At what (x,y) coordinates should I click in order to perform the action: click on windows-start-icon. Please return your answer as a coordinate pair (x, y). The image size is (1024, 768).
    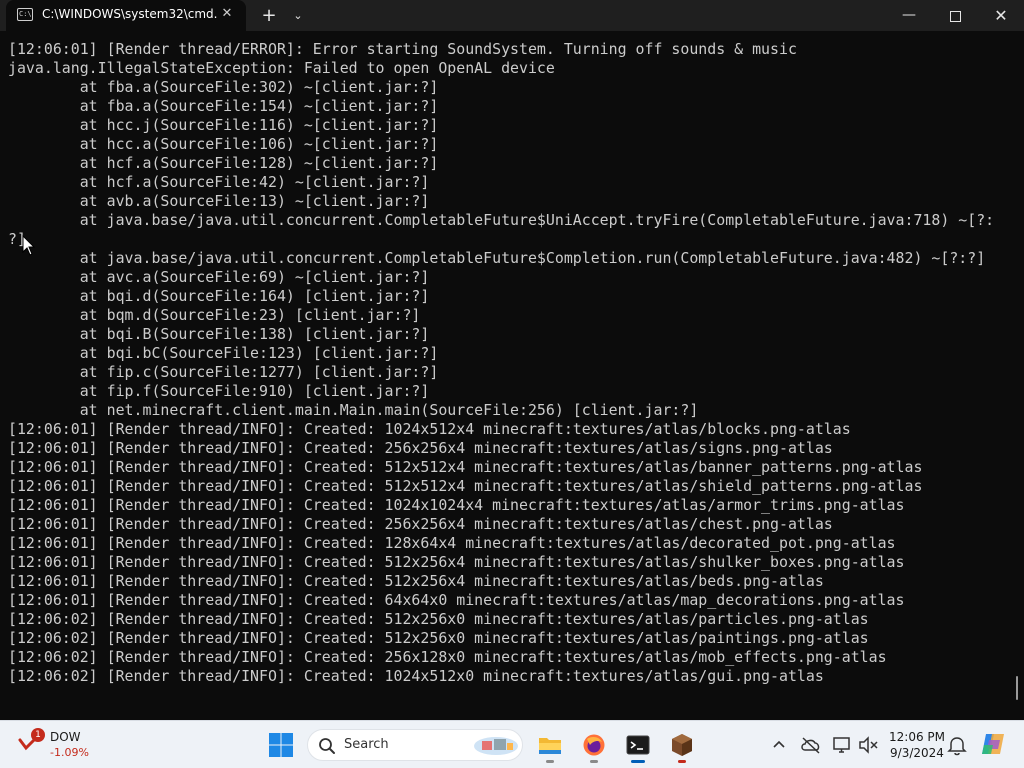
    Looking at the image, I should click on (281, 745).